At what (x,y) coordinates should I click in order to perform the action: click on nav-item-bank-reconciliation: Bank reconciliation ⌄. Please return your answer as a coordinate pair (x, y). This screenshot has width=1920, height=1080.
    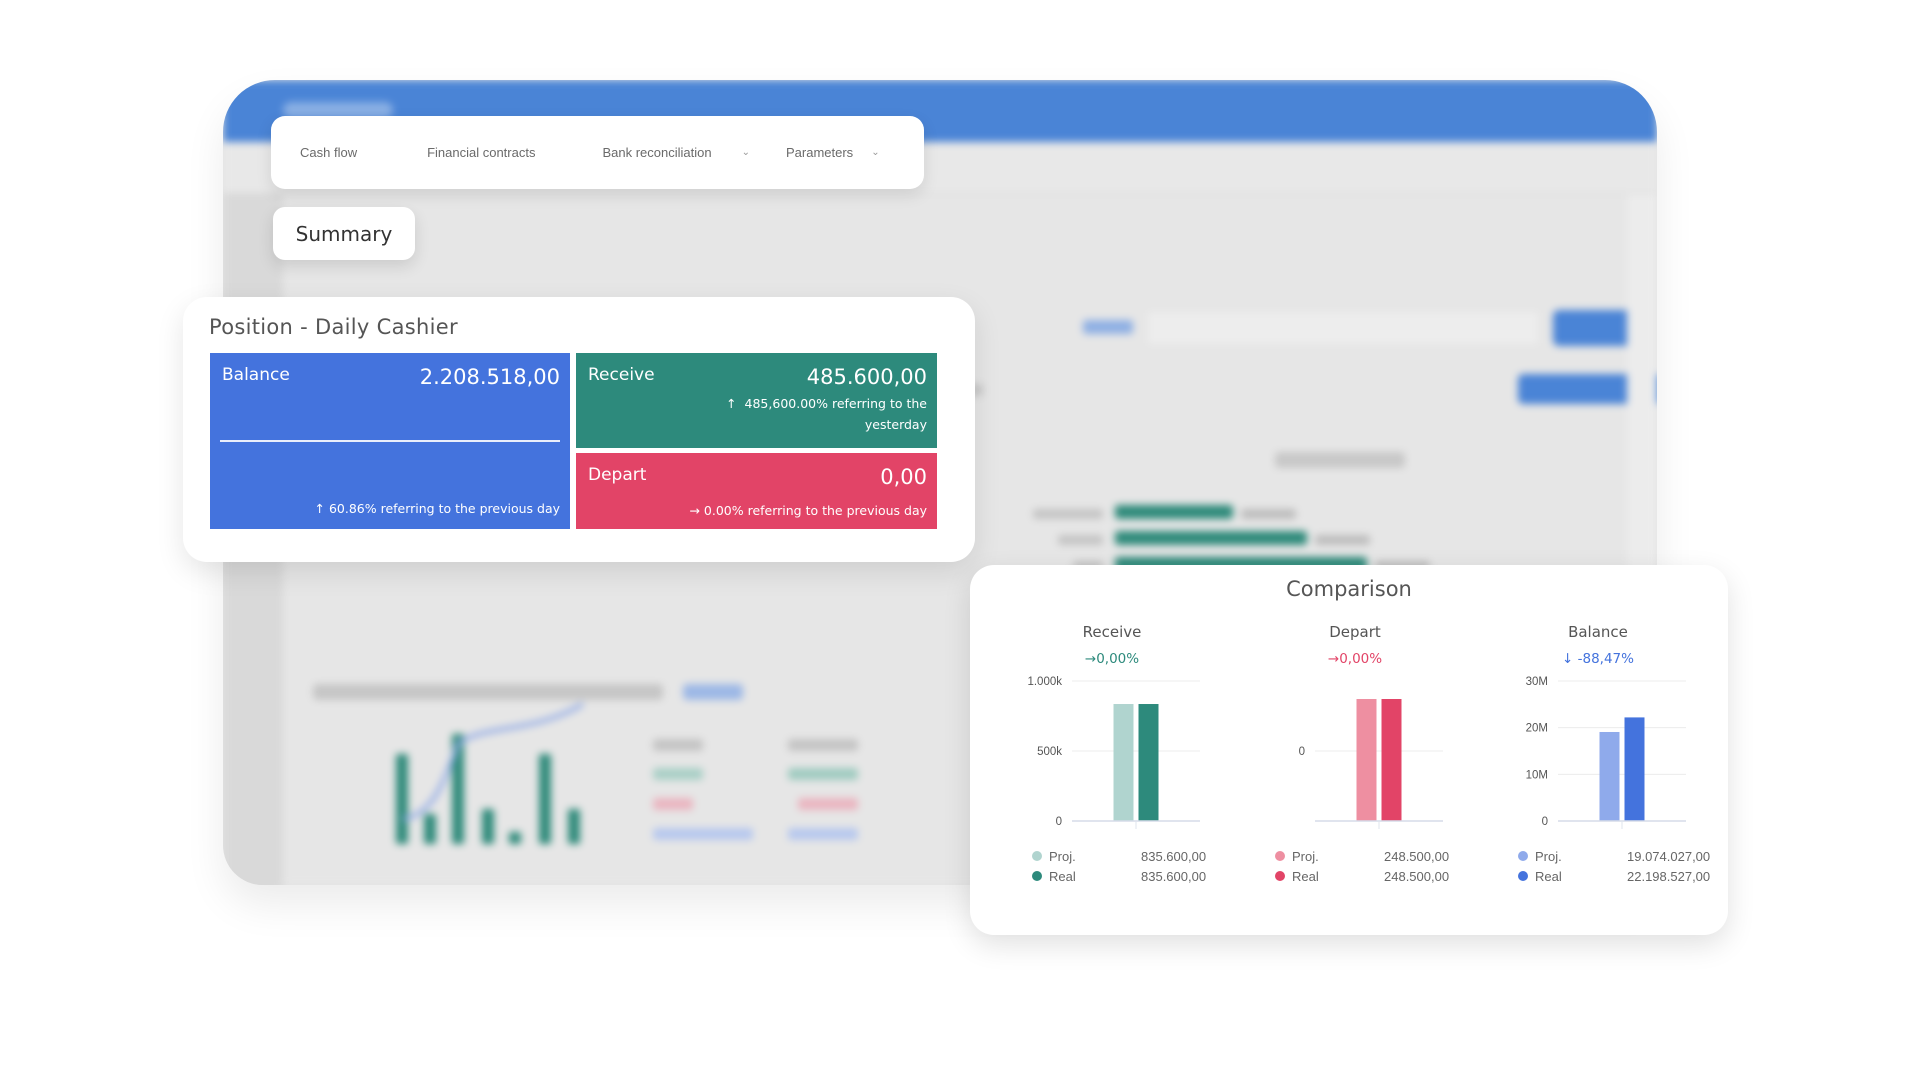
    Looking at the image, I should click on (676, 152).